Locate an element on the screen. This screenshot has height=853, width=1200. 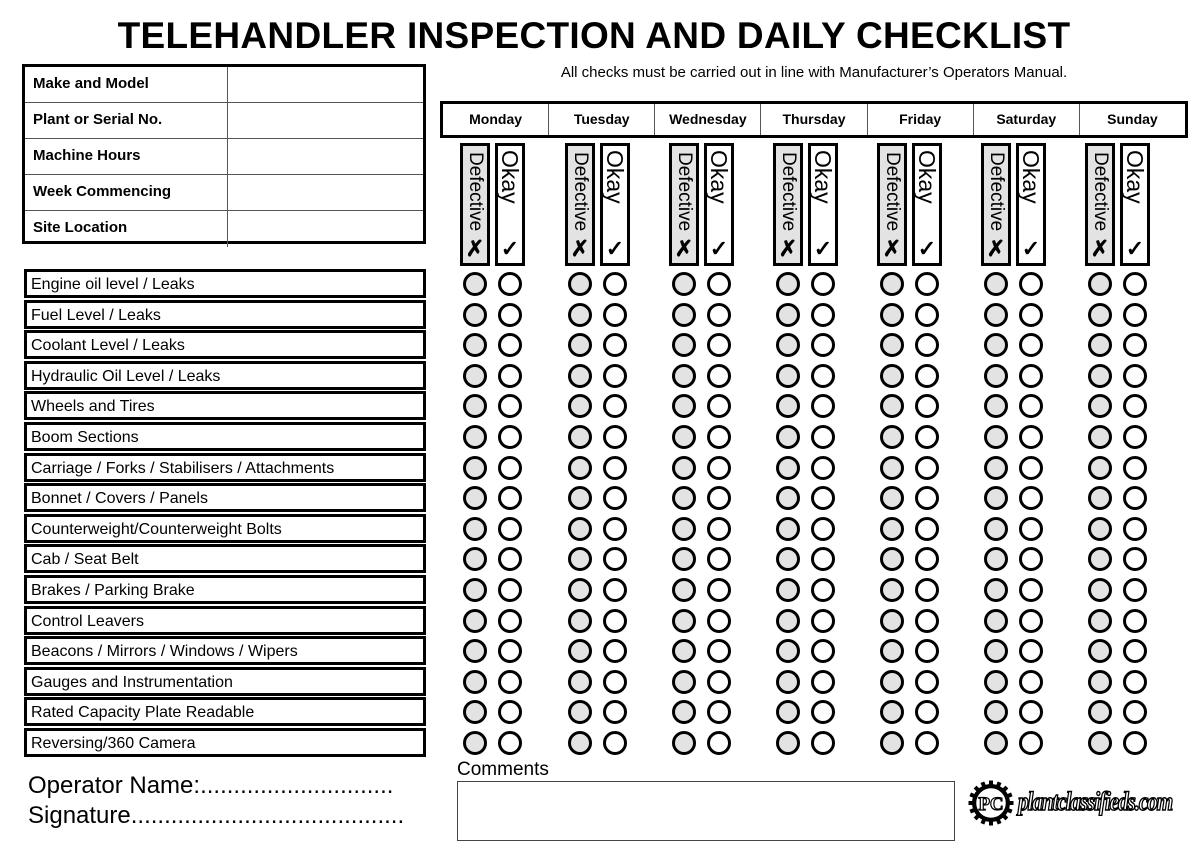
comments-box is located at coordinates (706, 811).